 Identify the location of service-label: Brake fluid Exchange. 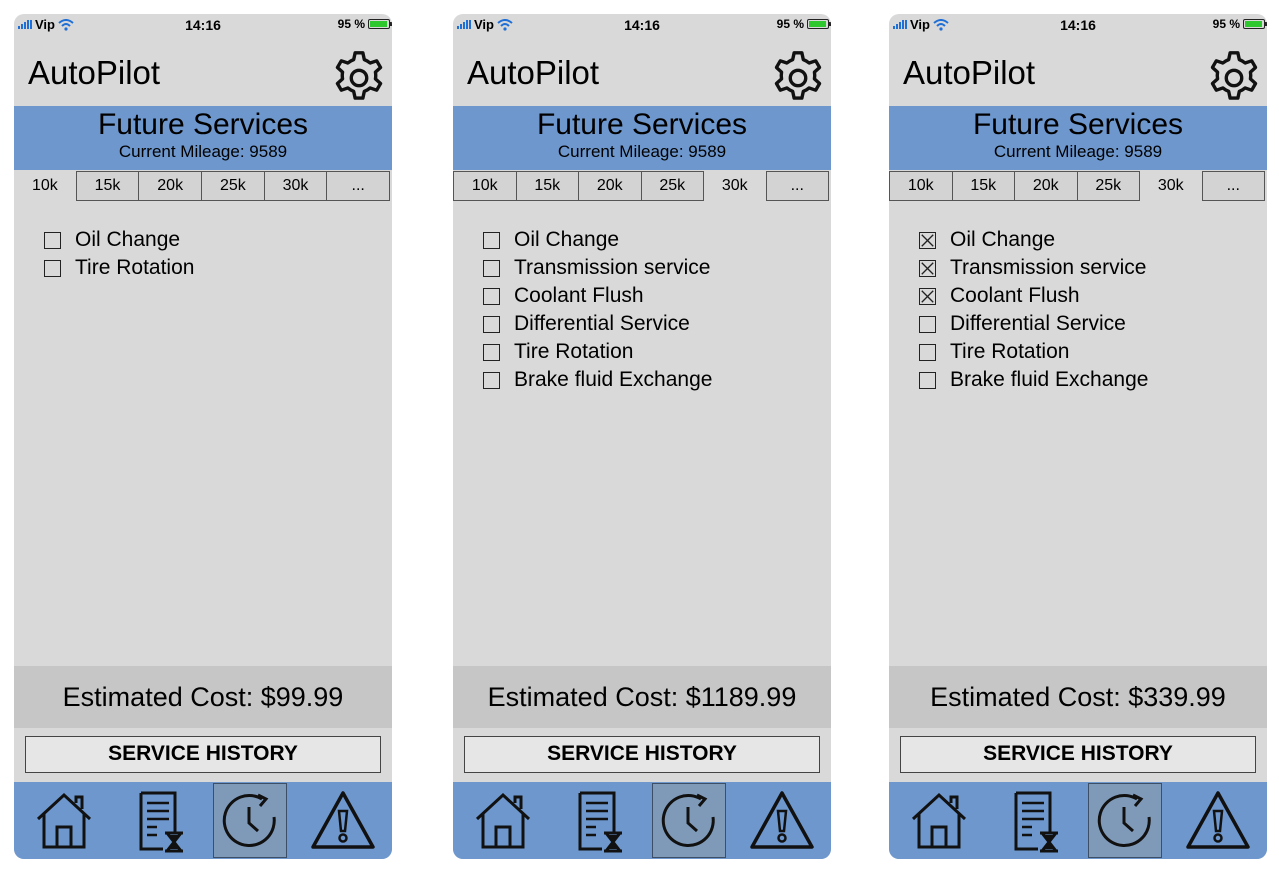
(1049, 379).